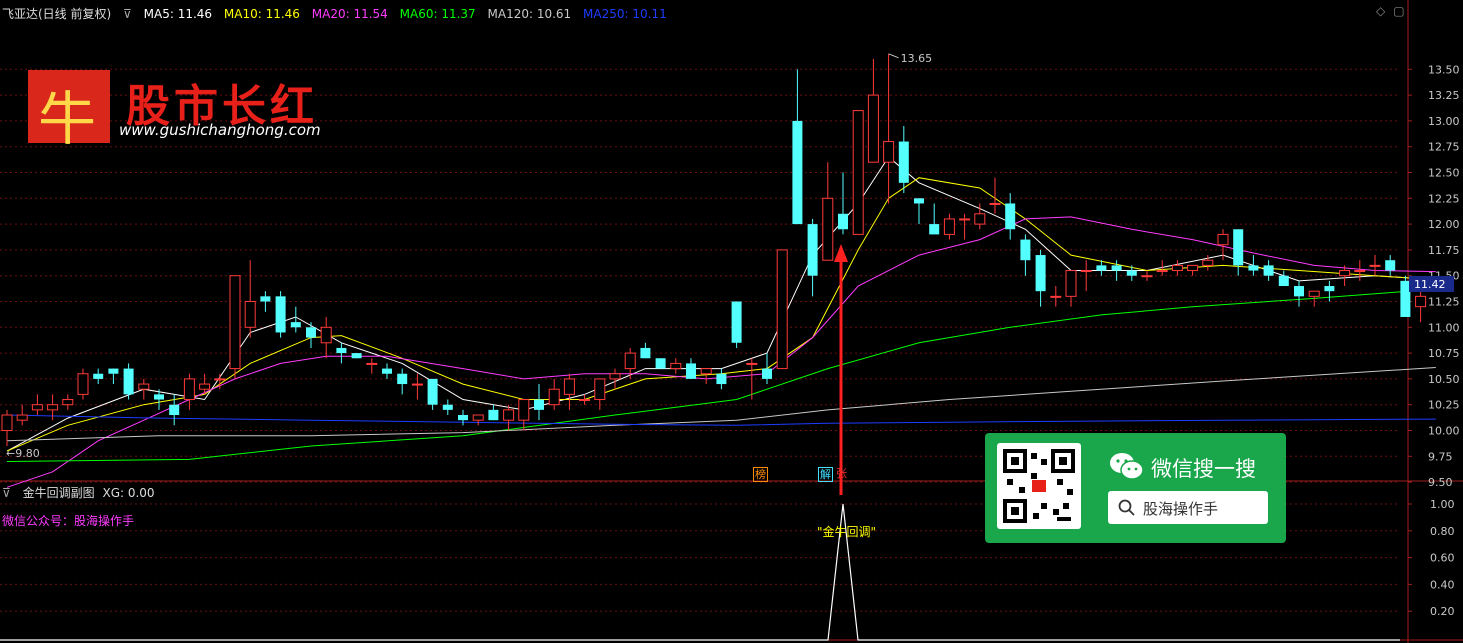  What do you see at coordinates (128, 493) in the screenshot?
I see `xg-label: XG: 0.00` at bounding box center [128, 493].